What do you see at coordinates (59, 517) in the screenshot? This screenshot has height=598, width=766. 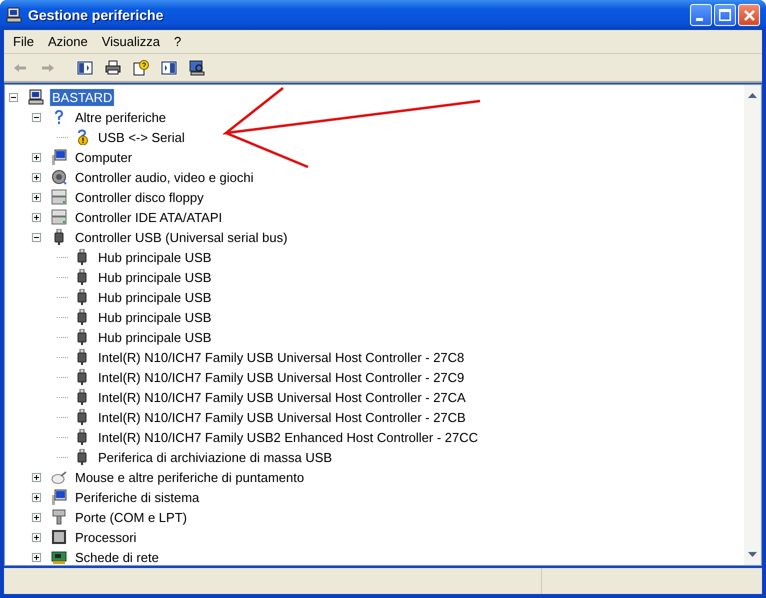 I see `port-device-icon` at bounding box center [59, 517].